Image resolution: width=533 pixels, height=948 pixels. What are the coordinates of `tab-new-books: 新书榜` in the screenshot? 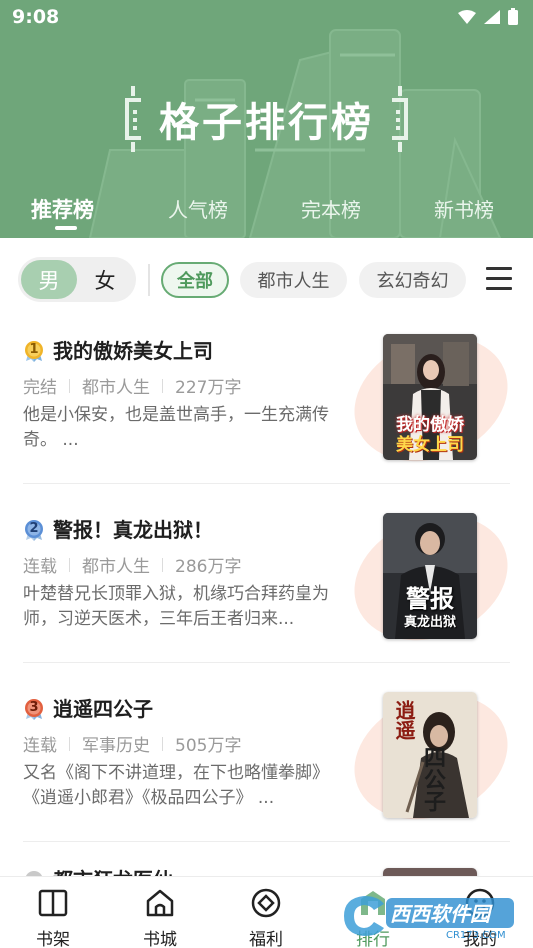 It's located at (464, 208).